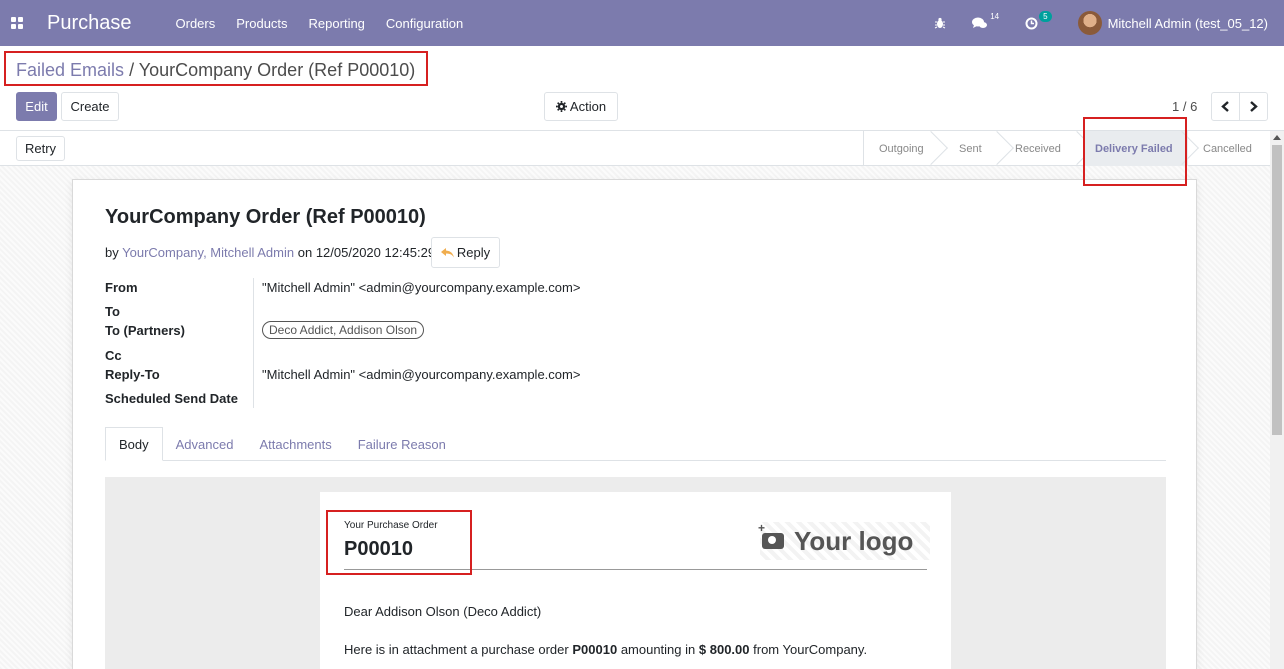  I want to click on company-logo: Your logo, so click(844, 540).